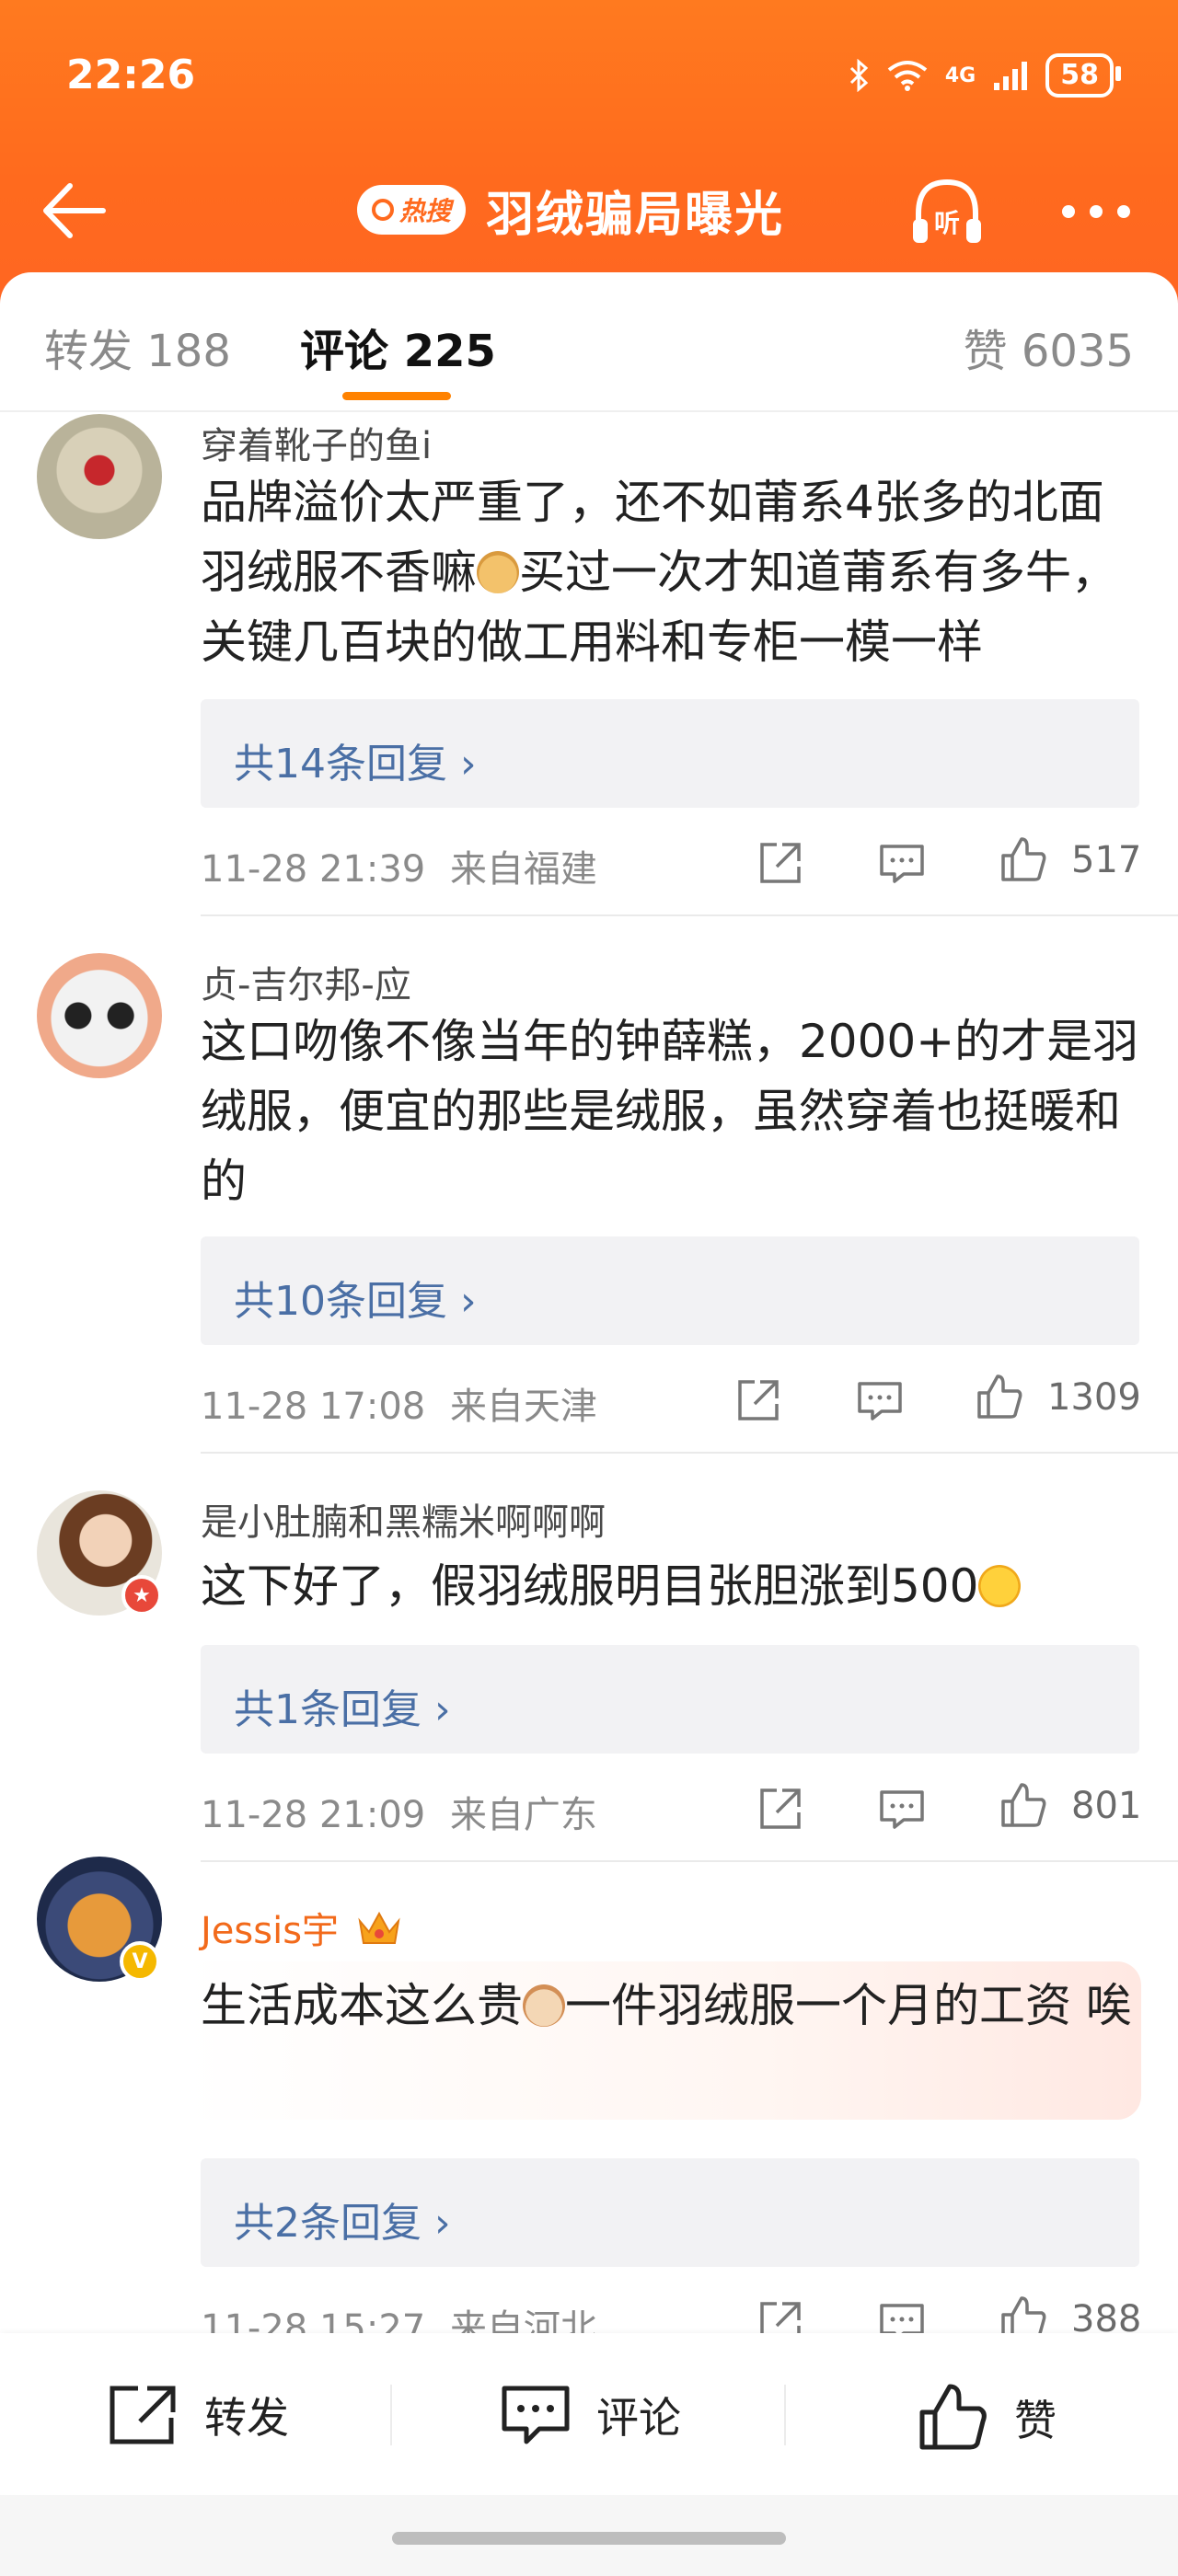 This screenshot has height=2576, width=1178. Describe the element at coordinates (907, 76) in the screenshot. I see `wifi-icon` at that location.